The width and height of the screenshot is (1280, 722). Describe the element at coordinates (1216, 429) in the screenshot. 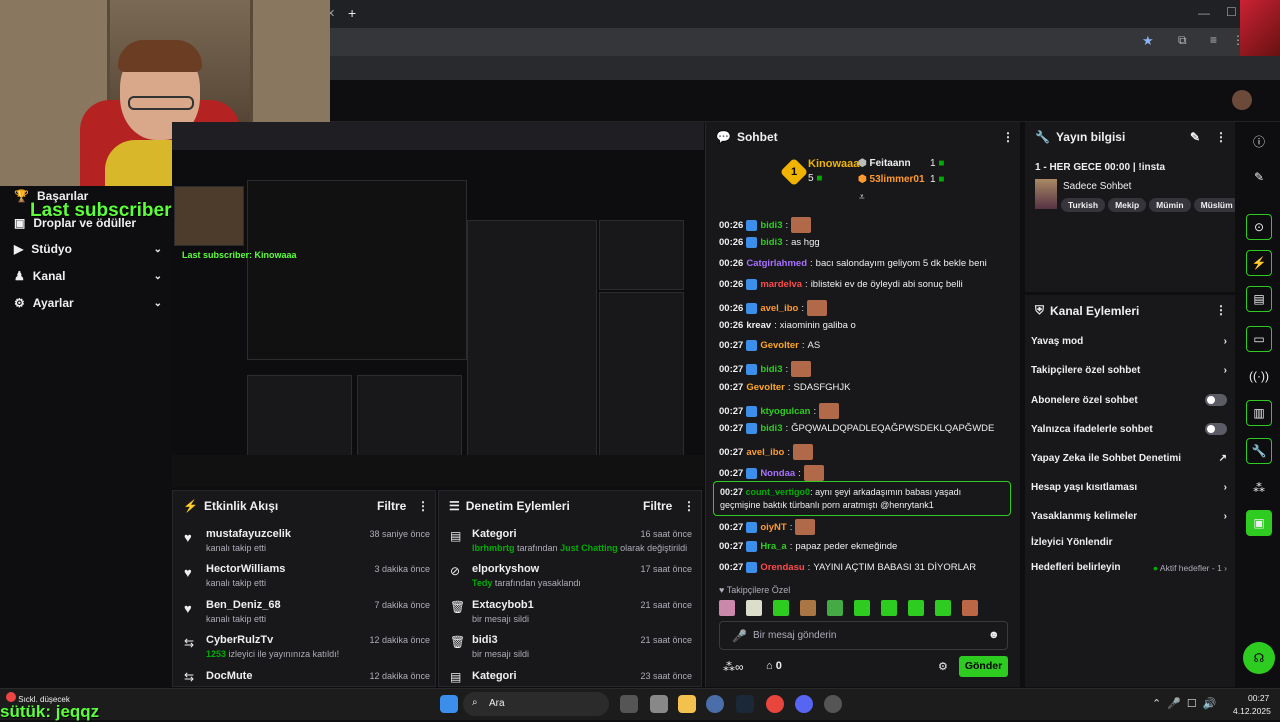

I see `emote-only-toggle` at that location.